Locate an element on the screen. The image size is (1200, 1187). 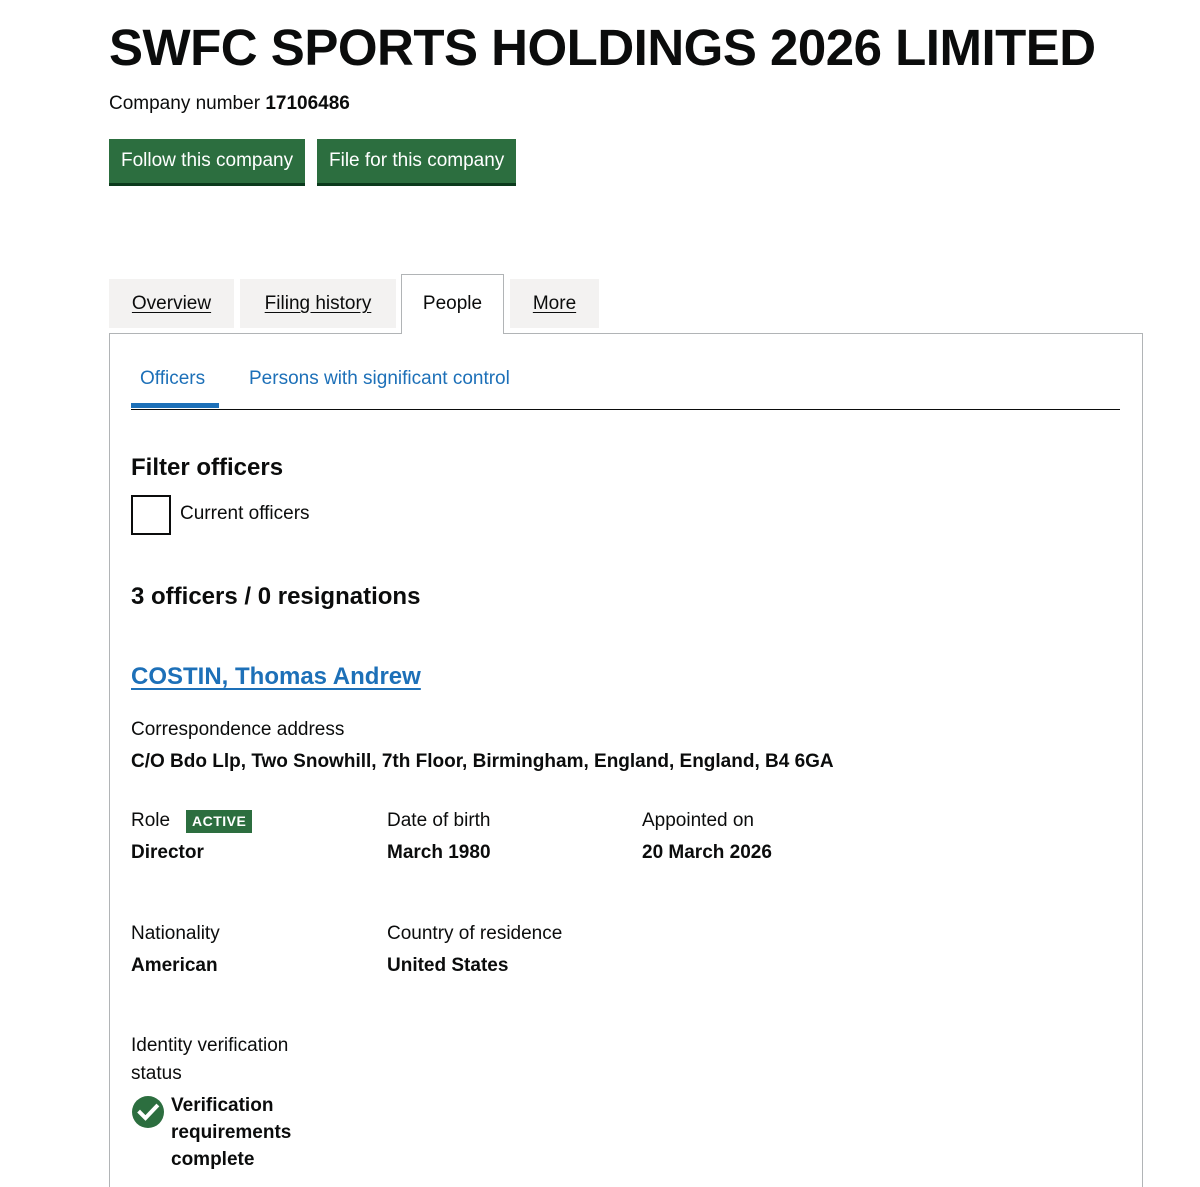
subtab-selected-indicator is located at coordinates (175, 405).